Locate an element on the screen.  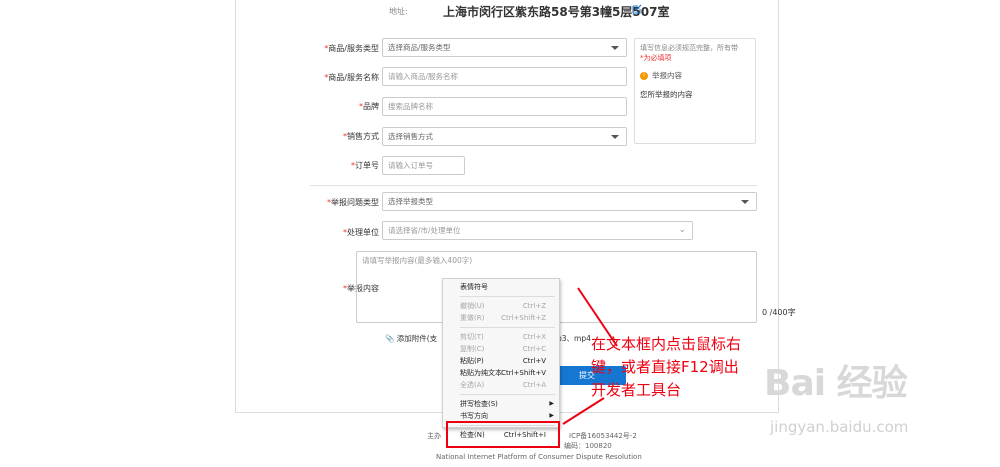
annotation-line-1: 在文本框内点击鼠标右 is located at coordinates (666, 344).